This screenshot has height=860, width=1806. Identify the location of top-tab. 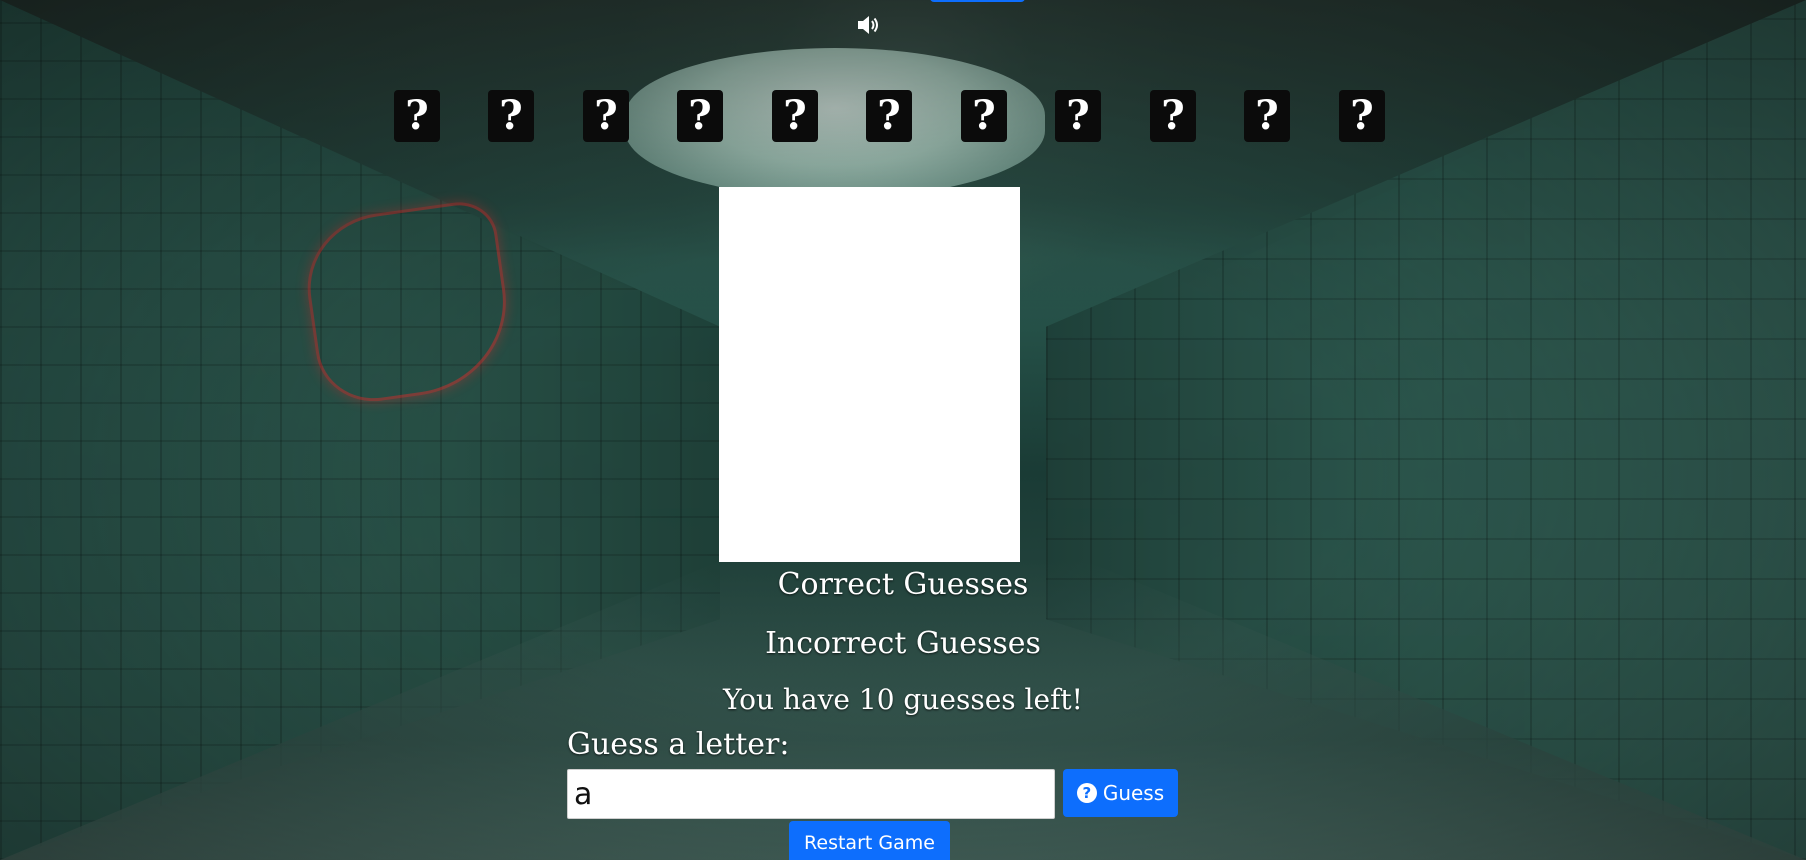
(977, 1).